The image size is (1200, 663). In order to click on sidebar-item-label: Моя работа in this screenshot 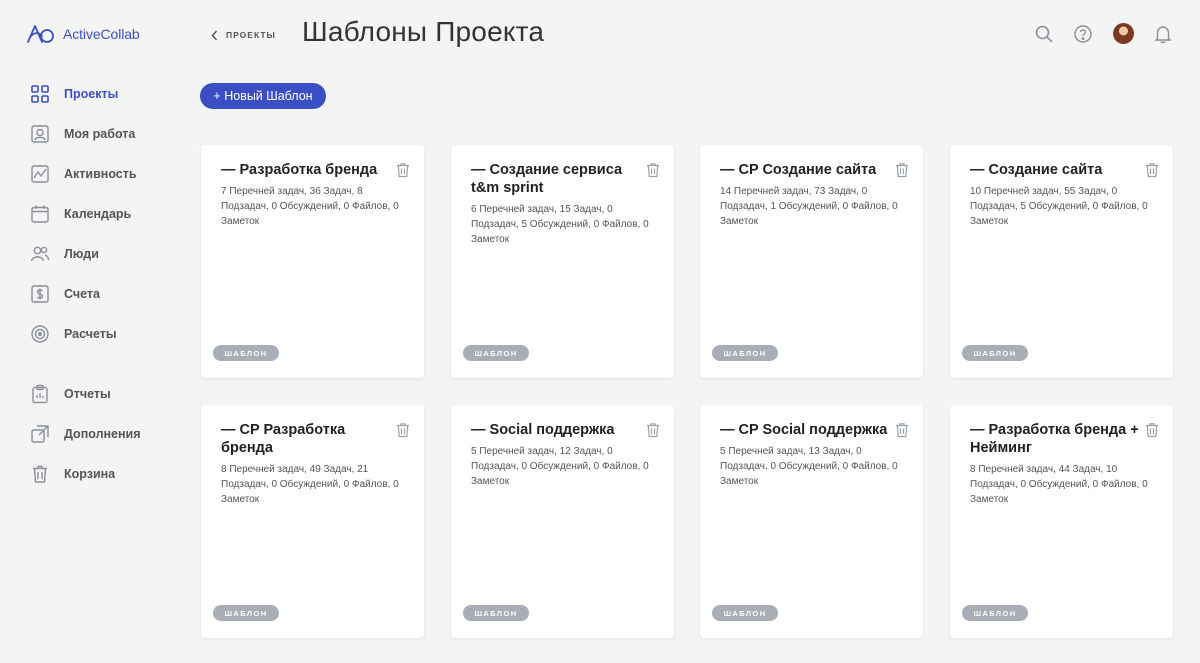, I will do `click(100, 134)`.